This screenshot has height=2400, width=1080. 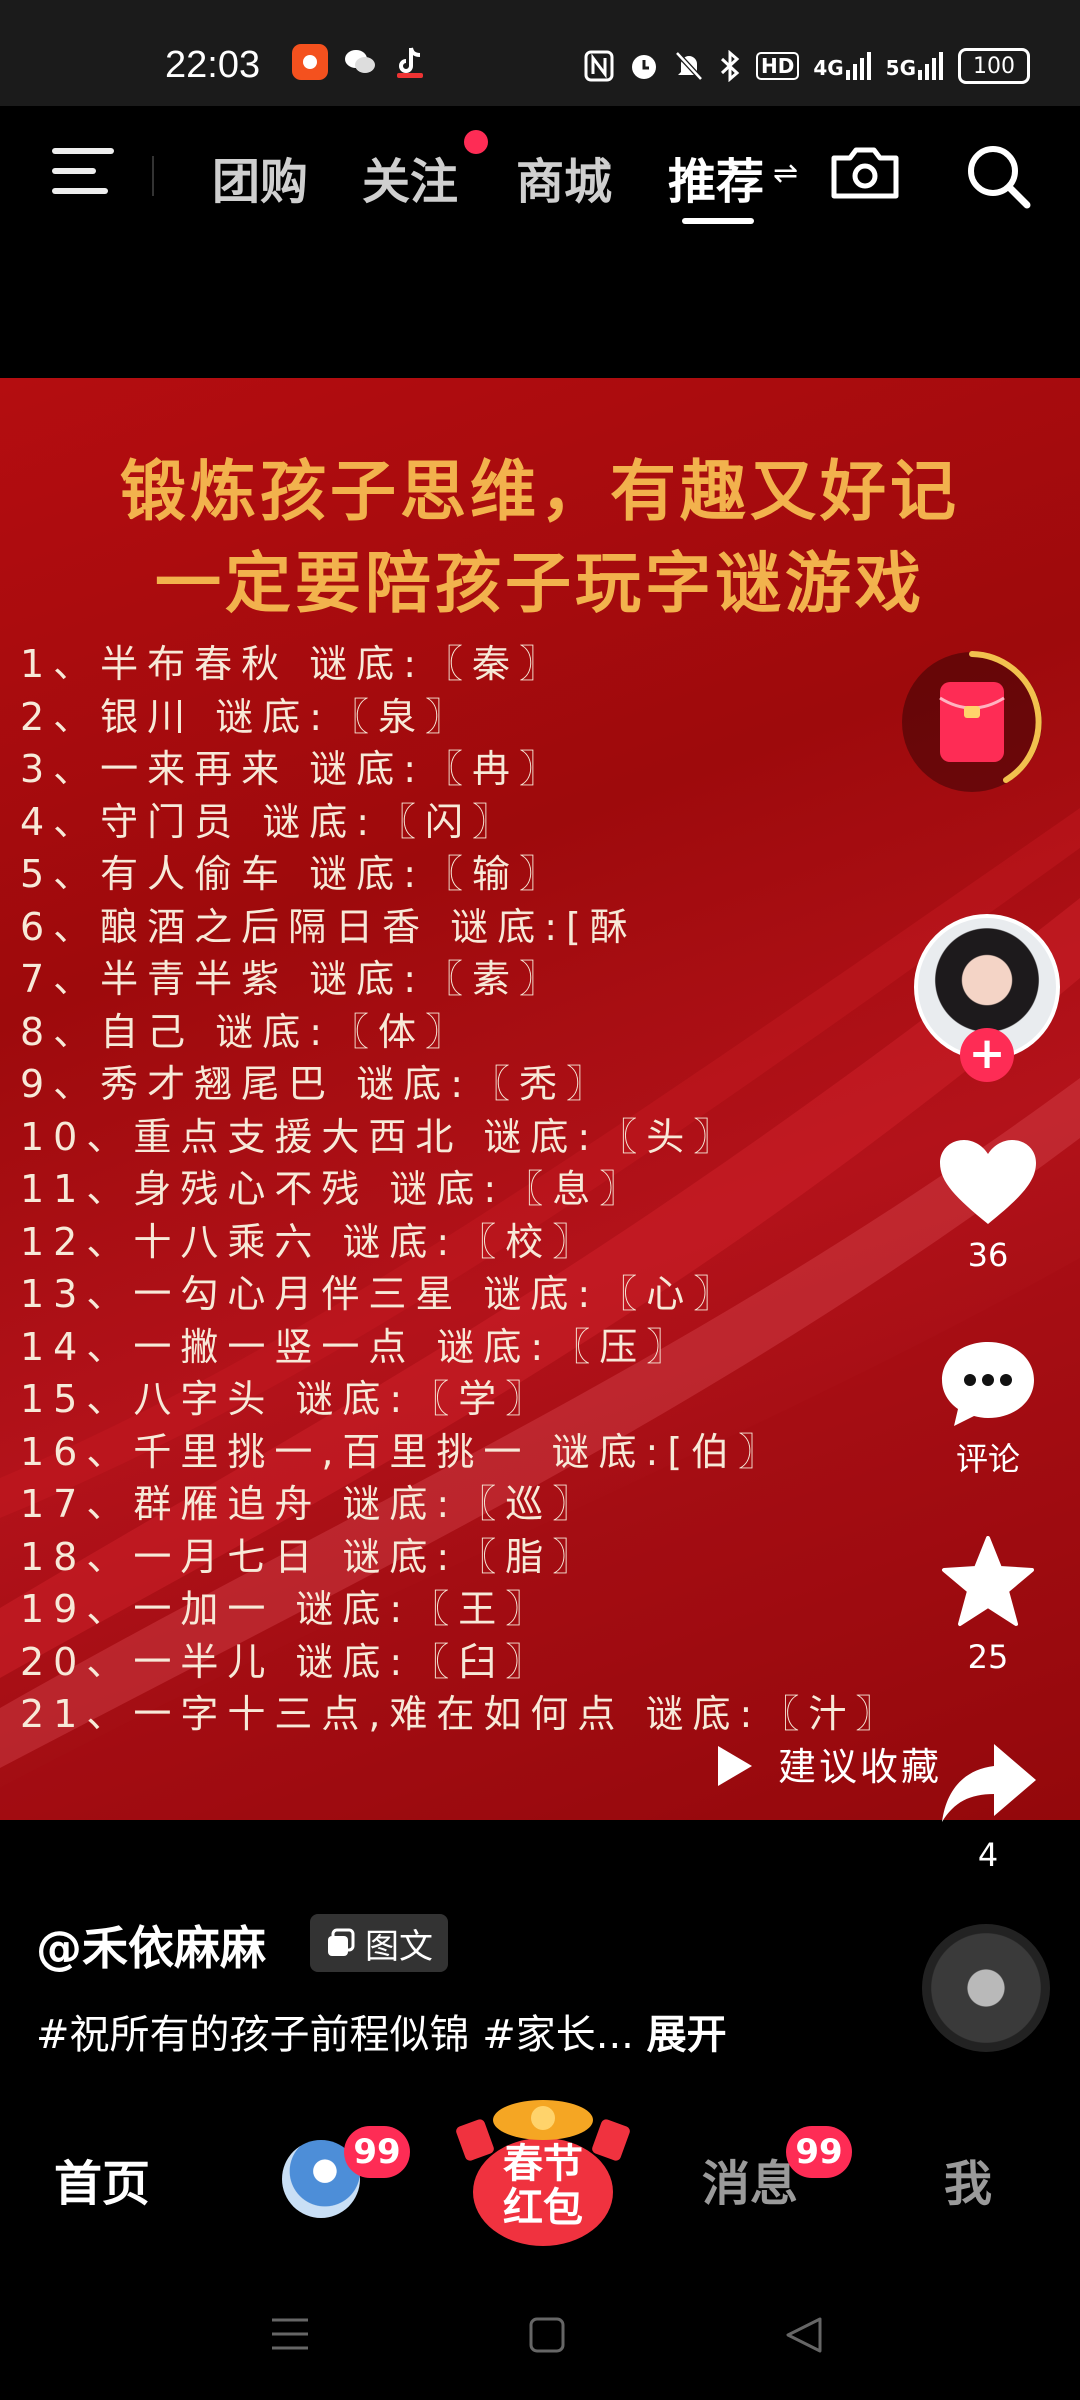 I want to click on nav-festival-red-packet: 春节 红包, so click(x=543, y=2172).